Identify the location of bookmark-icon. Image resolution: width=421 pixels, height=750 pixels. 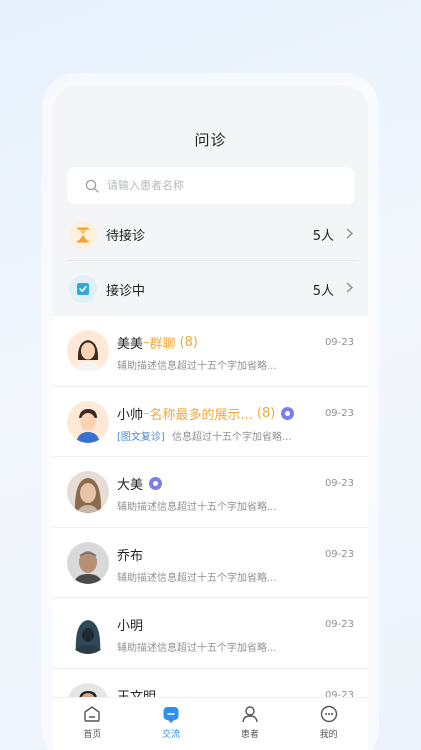
(83, 289).